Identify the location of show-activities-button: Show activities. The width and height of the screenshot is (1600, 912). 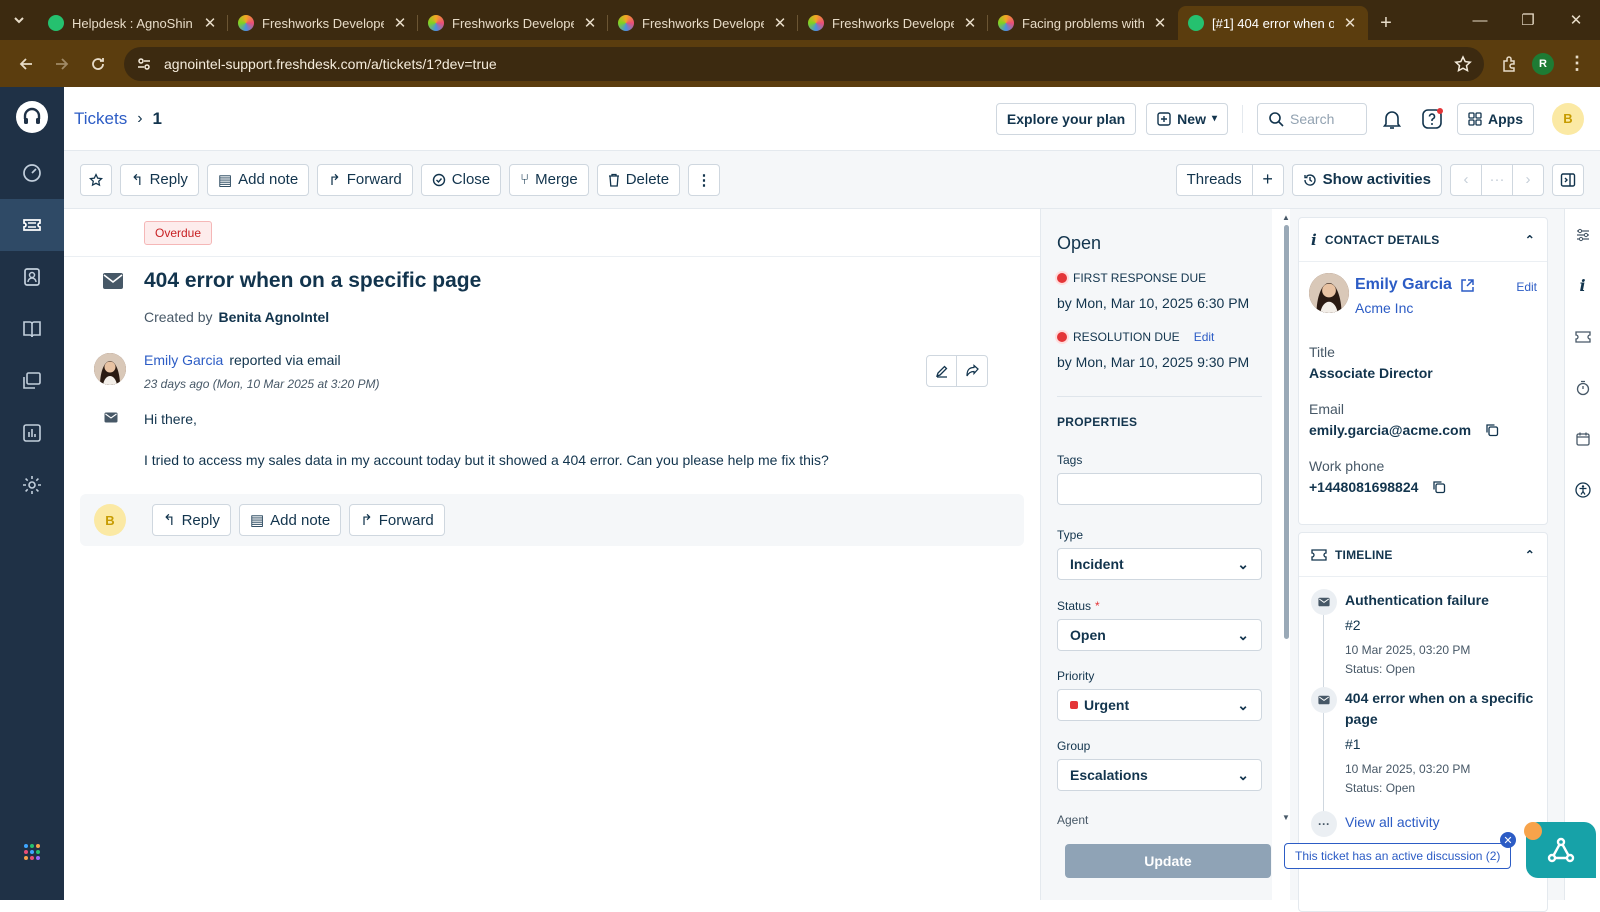
(1366, 179).